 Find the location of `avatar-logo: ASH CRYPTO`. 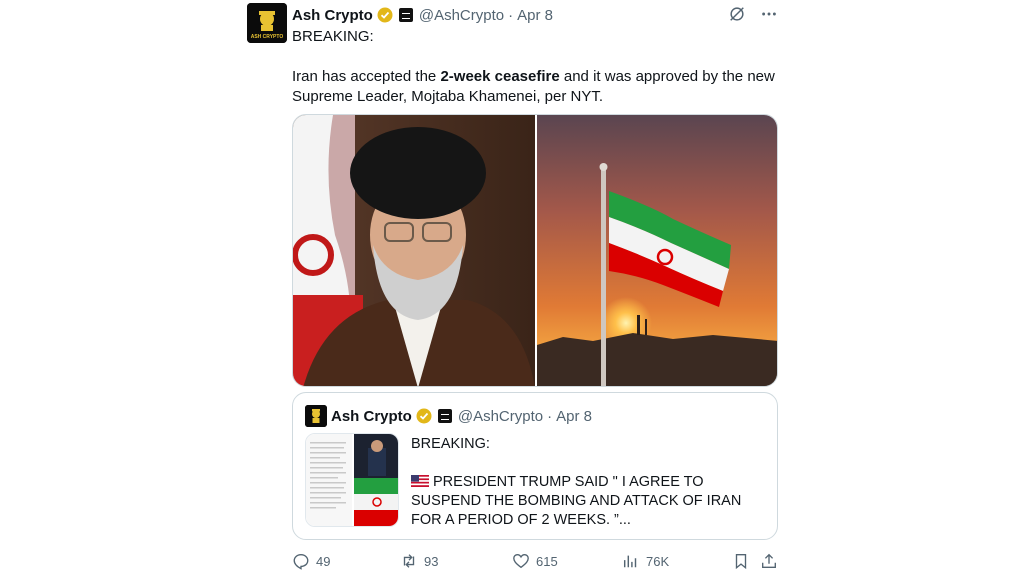

avatar-logo: ASH CRYPTO is located at coordinates (267, 23).